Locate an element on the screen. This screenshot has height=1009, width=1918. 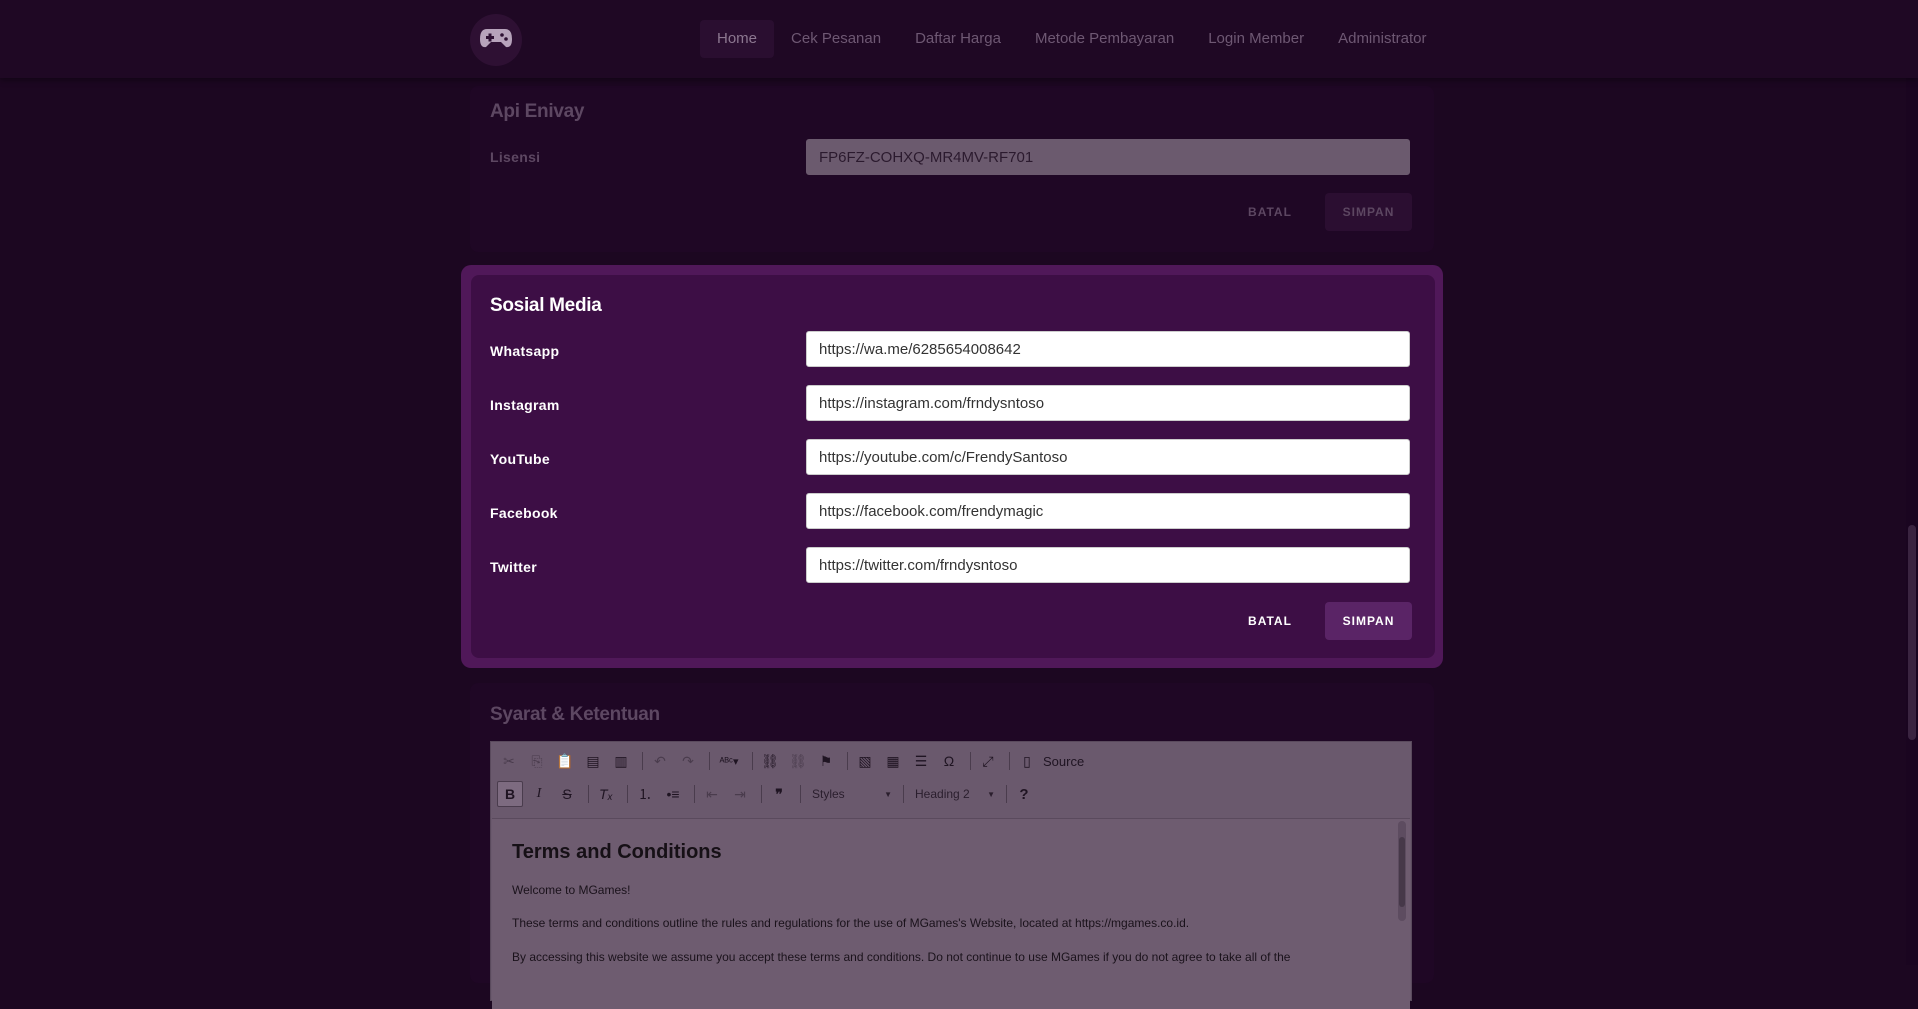
page-scrollbar is located at coordinates (1912, 482).